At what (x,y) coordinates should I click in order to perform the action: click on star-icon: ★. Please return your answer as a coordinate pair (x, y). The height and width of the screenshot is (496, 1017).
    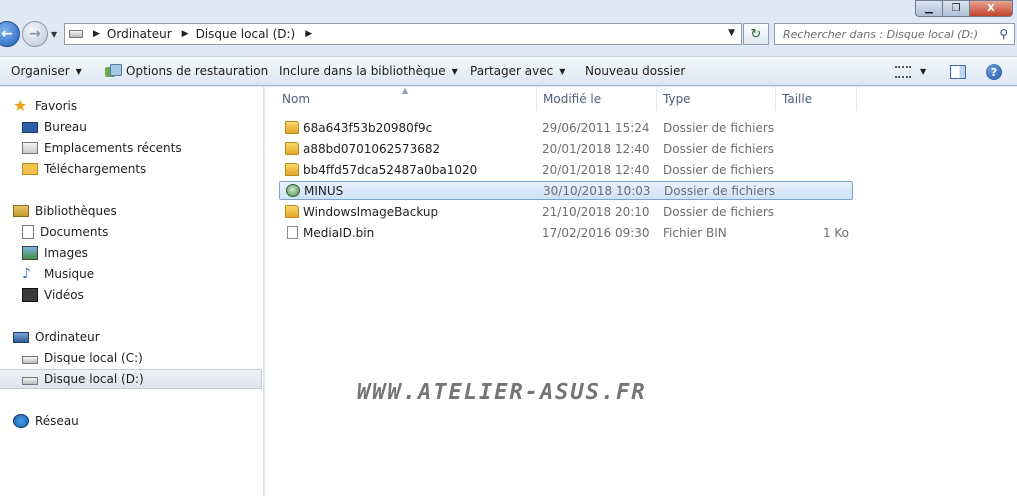
    Looking at the image, I should click on (20, 105).